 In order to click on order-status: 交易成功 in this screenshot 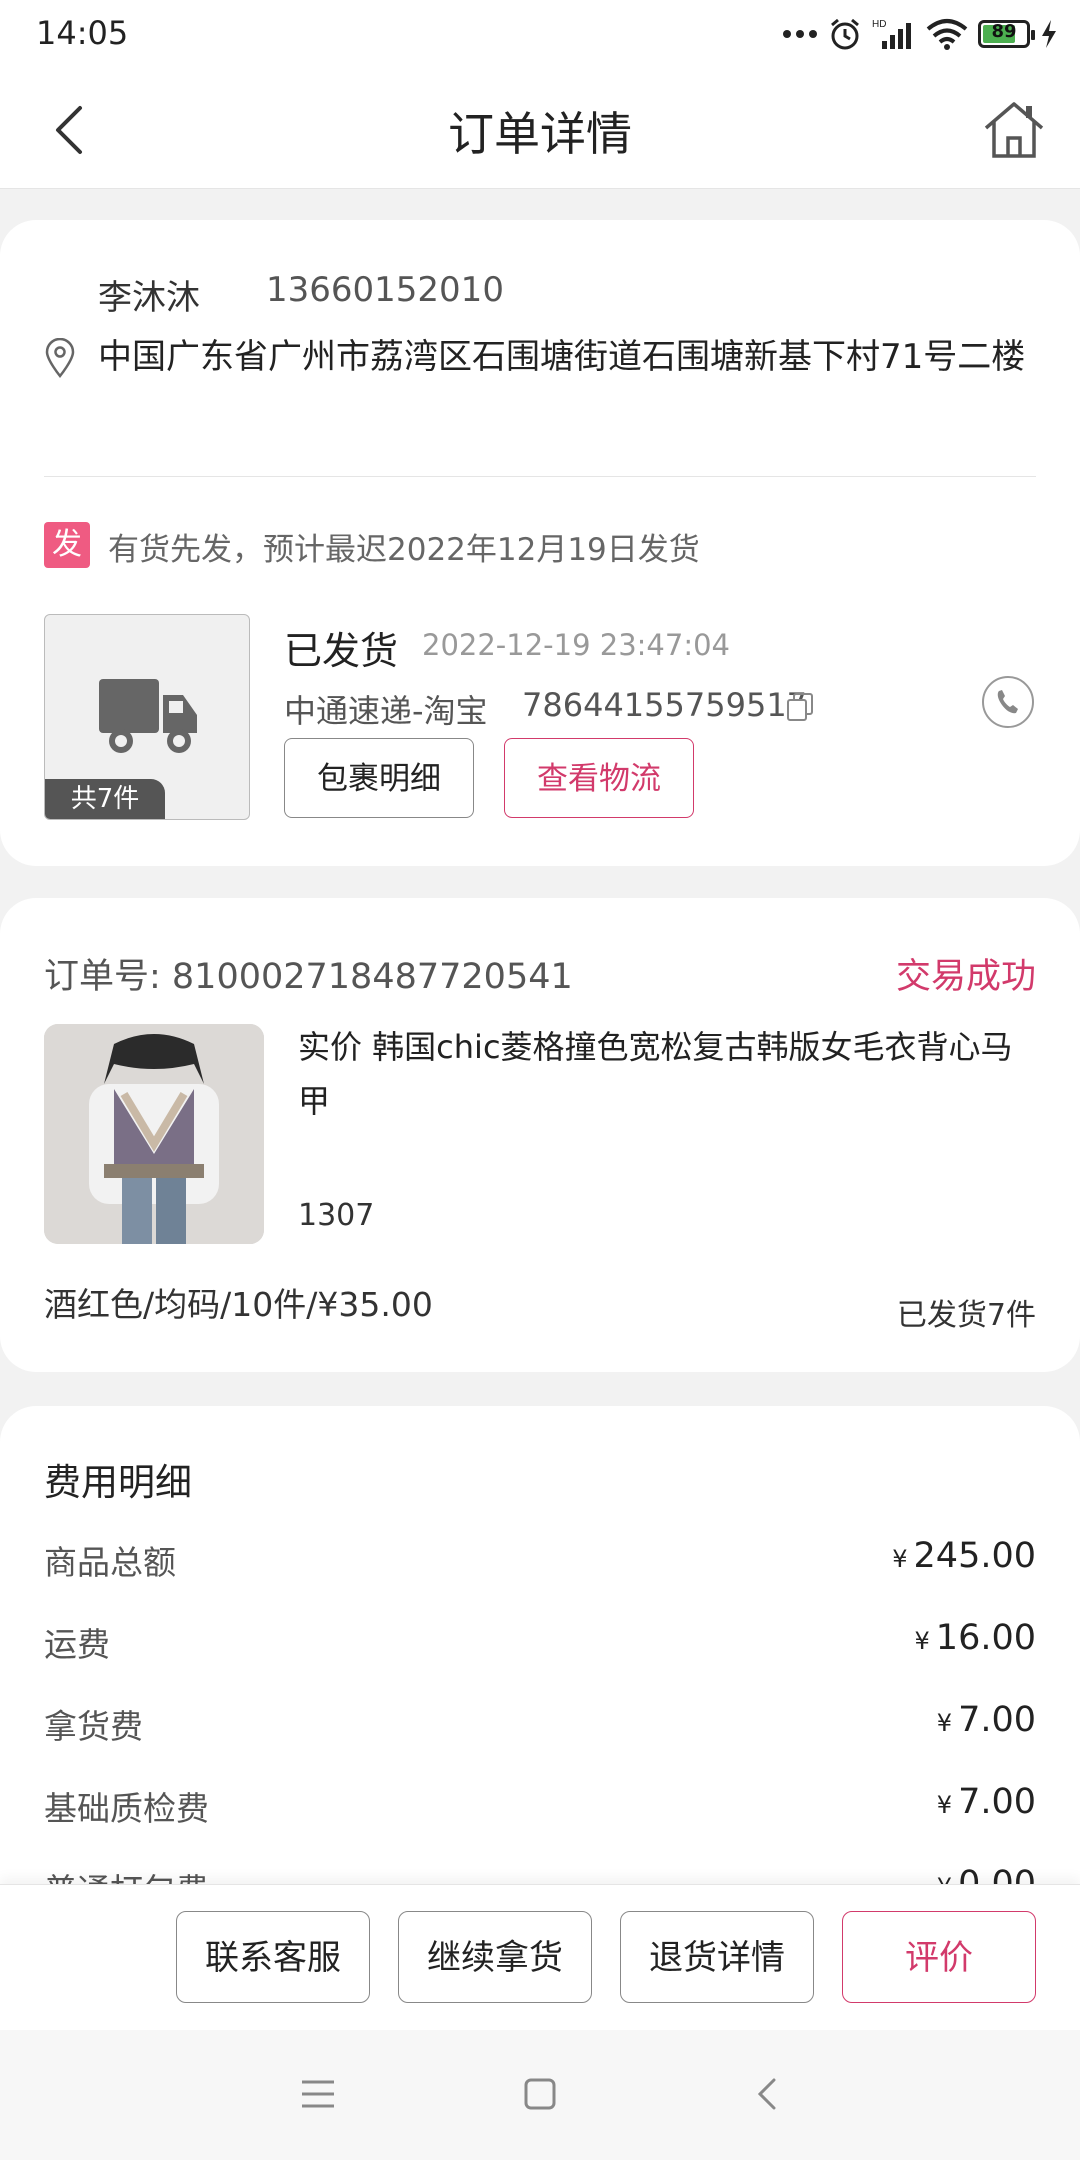, I will do `click(965, 977)`.